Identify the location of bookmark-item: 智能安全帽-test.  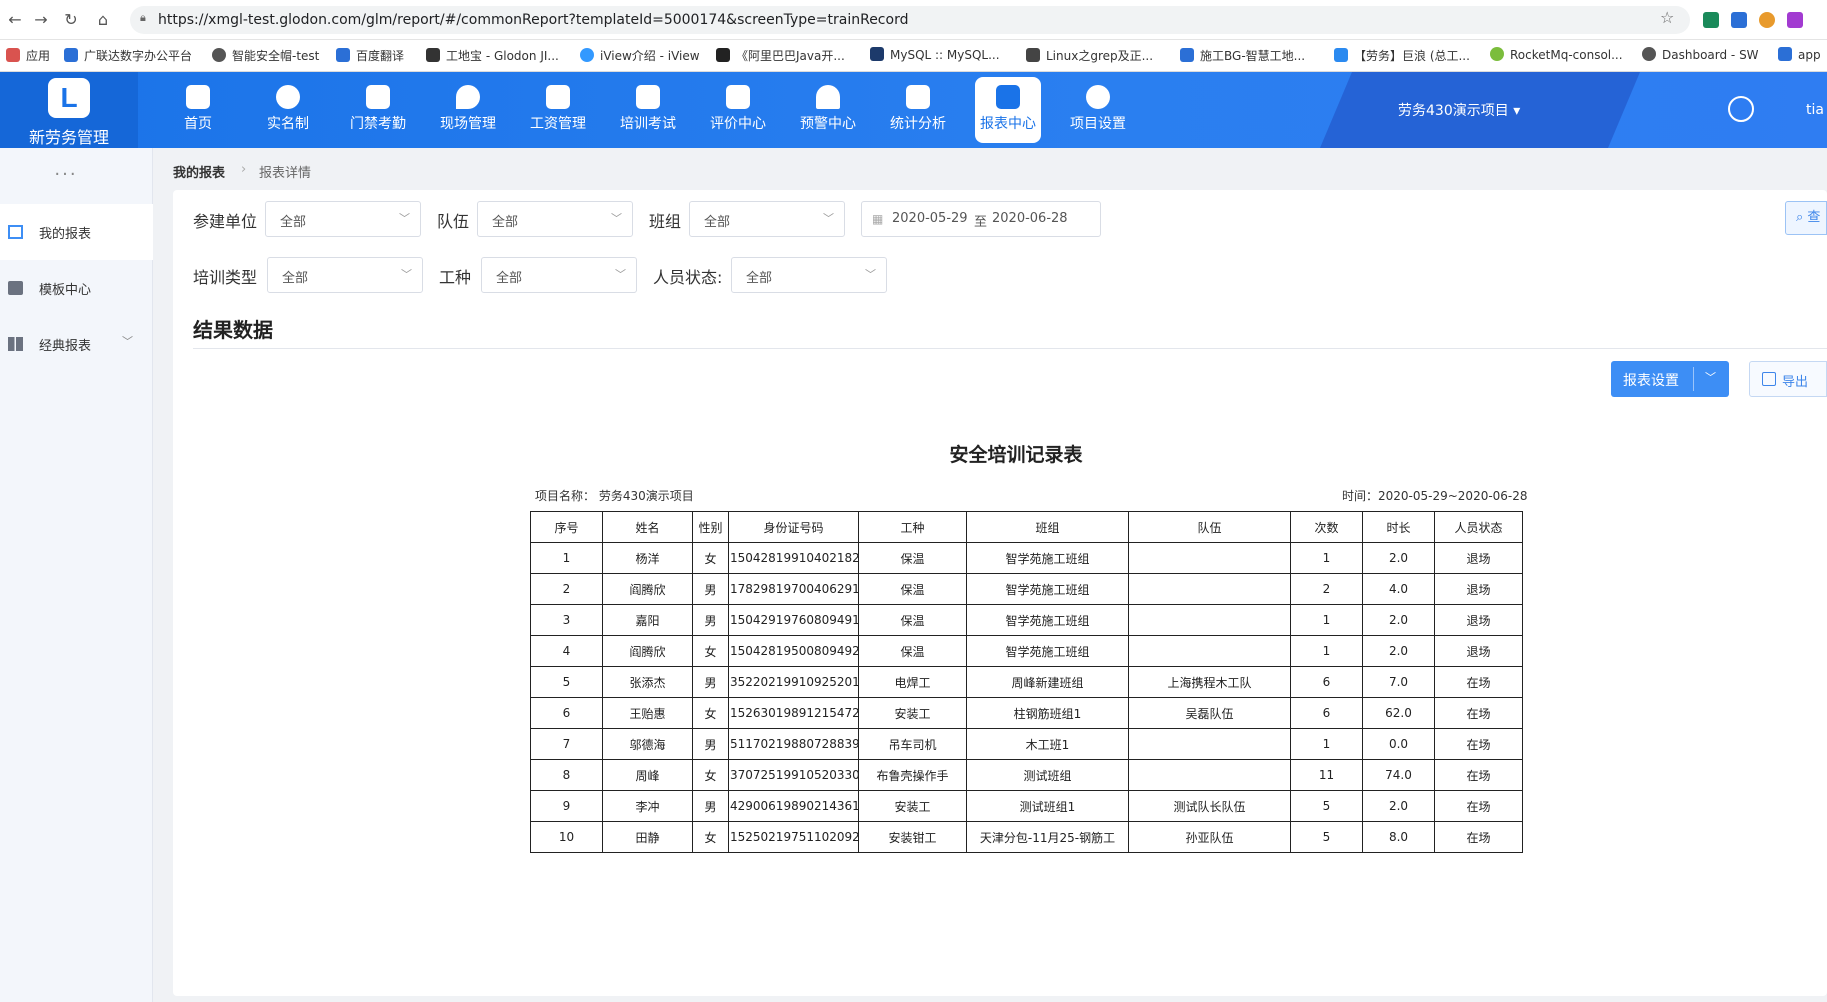
(265, 55).